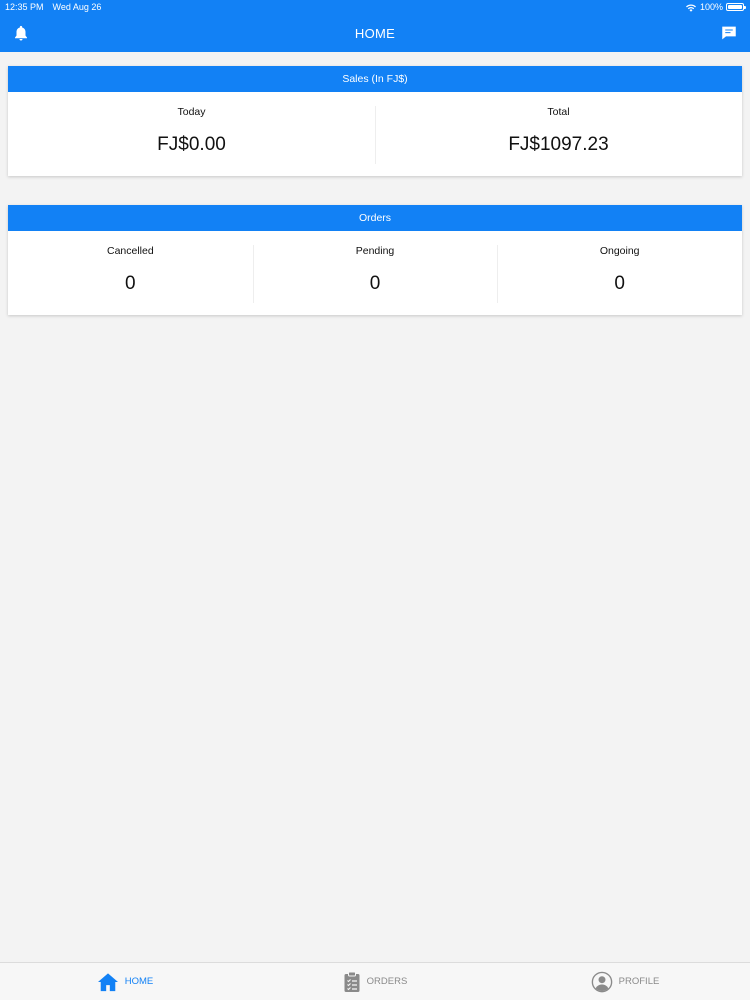  What do you see at coordinates (601, 981) in the screenshot?
I see `profile-icon` at bounding box center [601, 981].